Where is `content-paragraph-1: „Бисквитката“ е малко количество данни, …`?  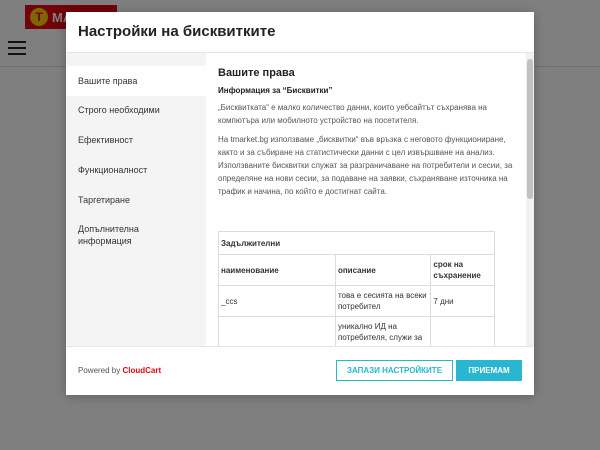
content-paragraph-1: „Бисквитката“ е малко количество данни, … is located at coordinates (352, 114).